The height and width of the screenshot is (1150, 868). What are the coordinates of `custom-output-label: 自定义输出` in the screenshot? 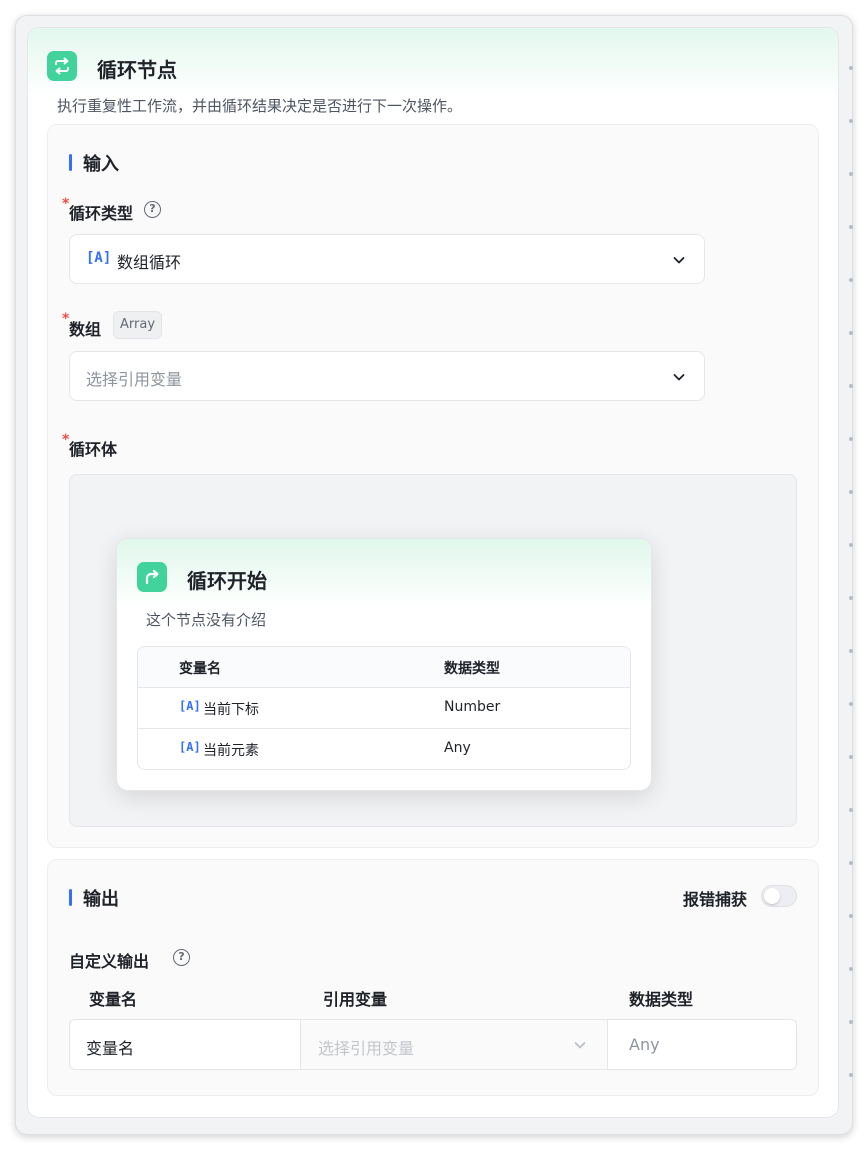 It's located at (109, 961).